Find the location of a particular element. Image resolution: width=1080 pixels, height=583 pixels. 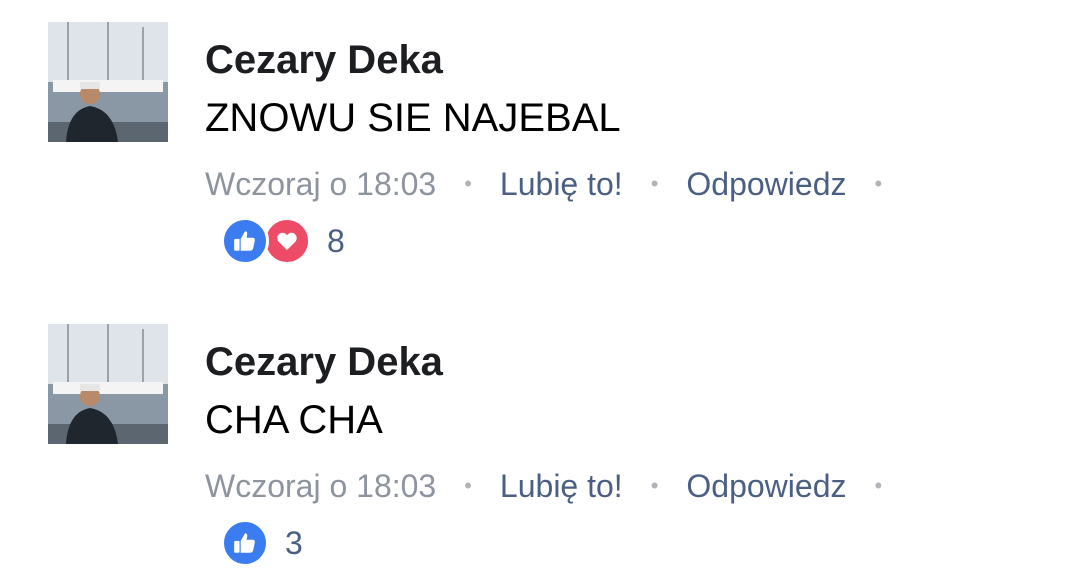

reactions-summary: 3 is located at coordinates (262, 543).